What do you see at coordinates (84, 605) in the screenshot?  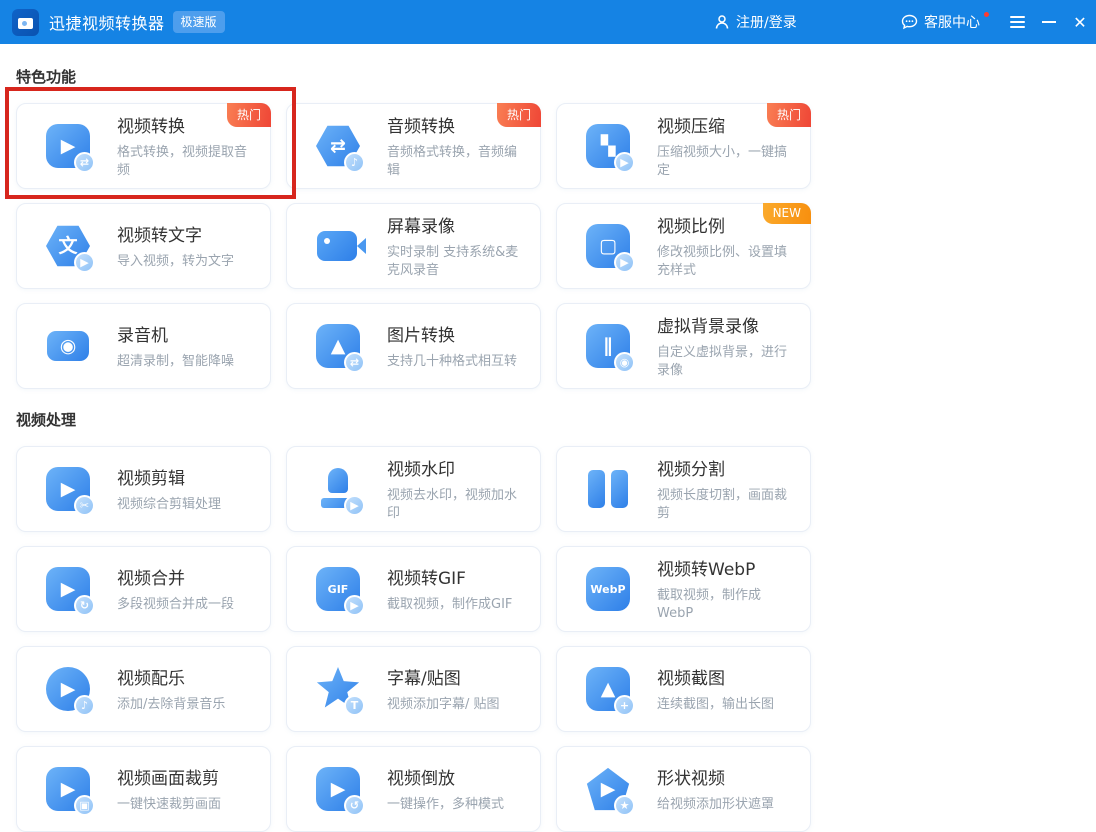 I see `icon-mini-badge: ↻` at bounding box center [84, 605].